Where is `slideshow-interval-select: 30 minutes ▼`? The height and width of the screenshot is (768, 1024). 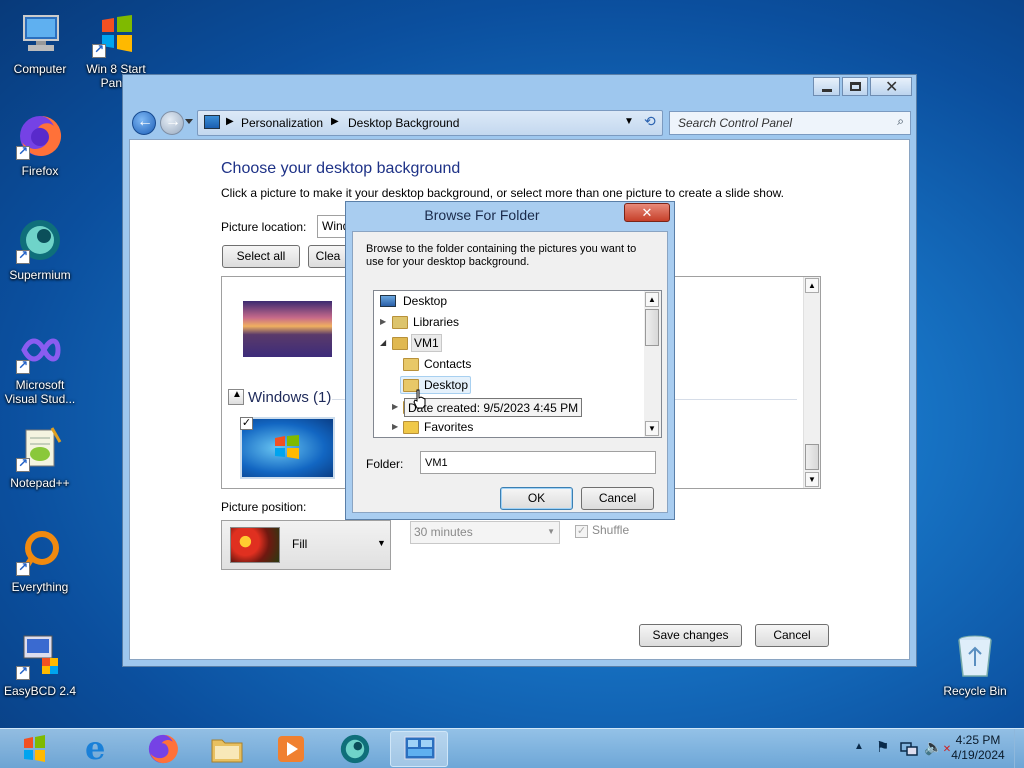
slideshow-interval-select: 30 minutes ▼ is located at coordinates (485, 532).